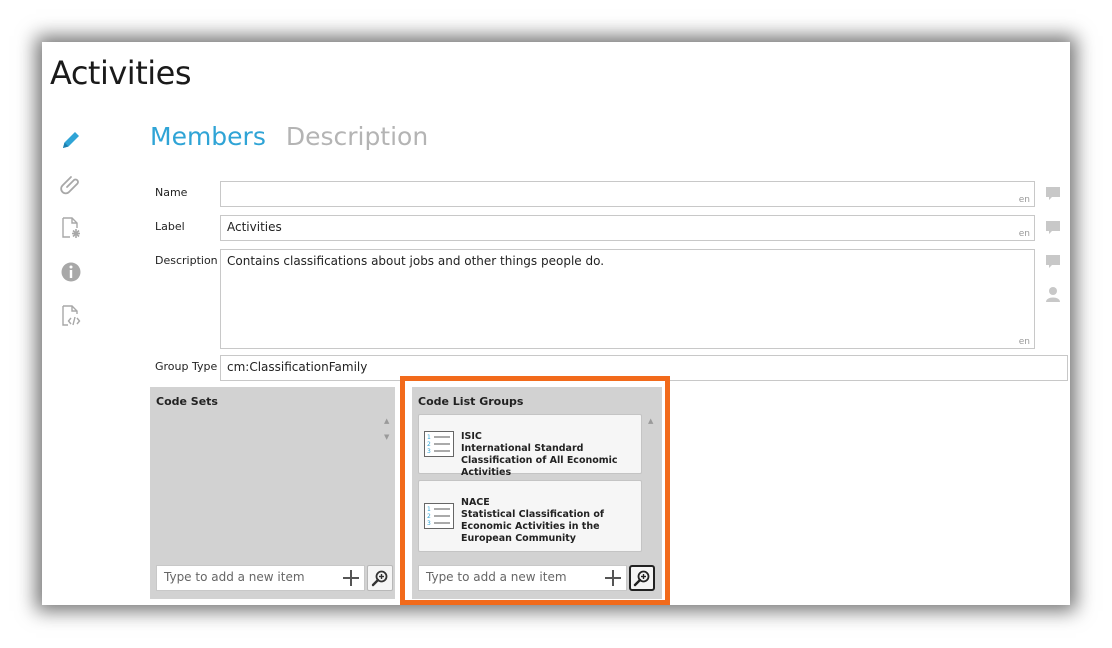 The image size is (1112, 648). I want to click on paperclip-icon, so click(71, 184).